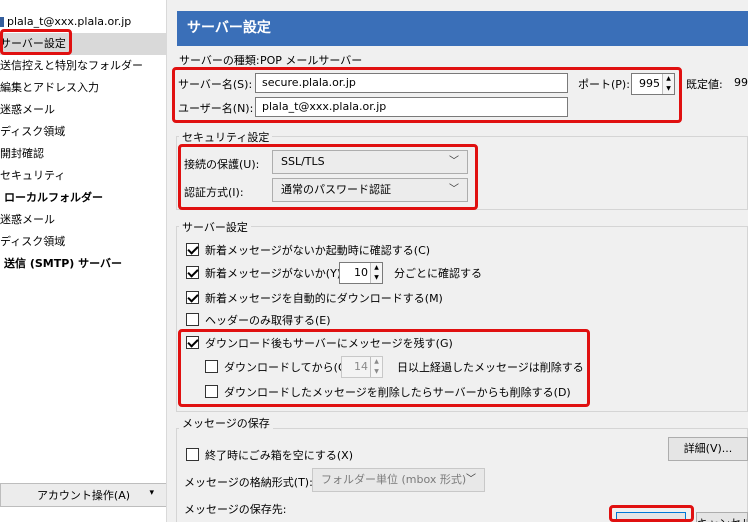  Describe the element at coordinates (361, 273) in the screenshot. I see `check-interval-stepper: 10 ▲ ▼` at that location.